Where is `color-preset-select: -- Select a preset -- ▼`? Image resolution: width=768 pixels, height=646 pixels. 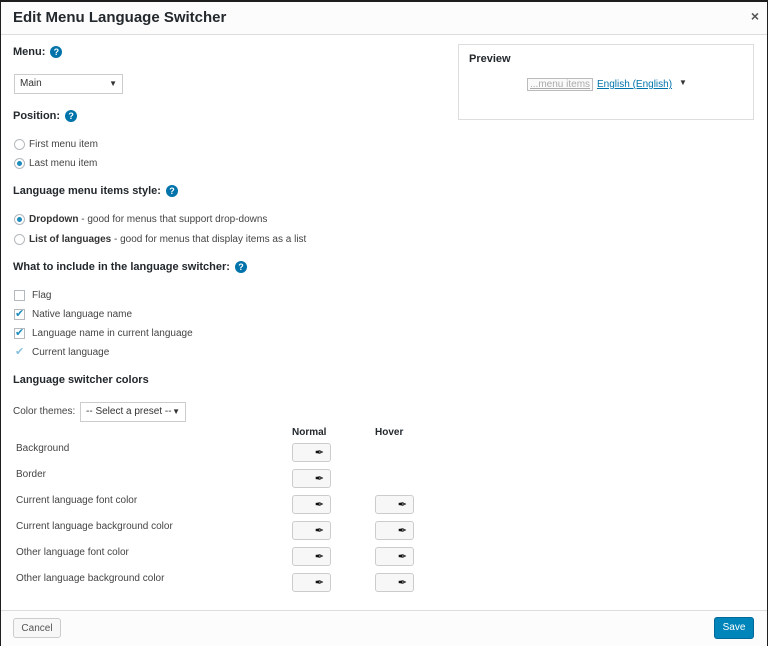 color-preset-select: -- Select a preset -- ▼ is located at coordinates (133, 412).